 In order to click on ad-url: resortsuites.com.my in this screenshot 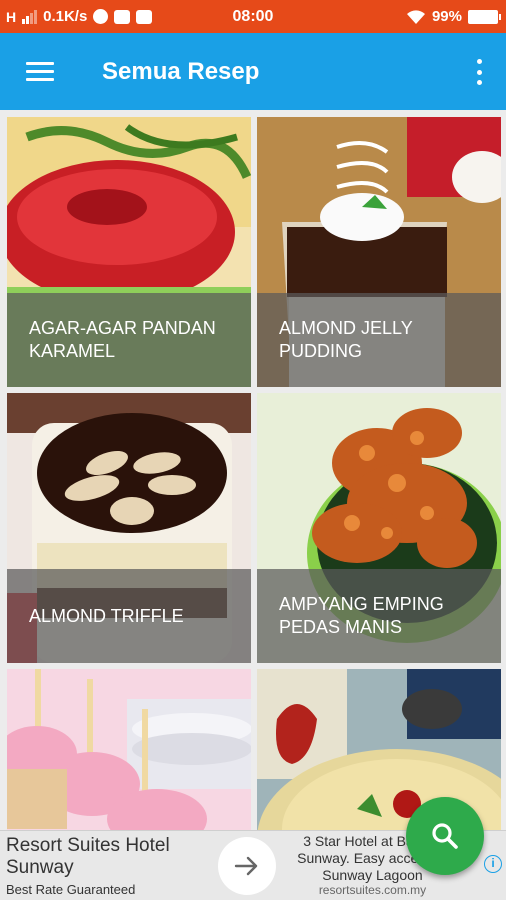, I will do `click(372, 890)`.